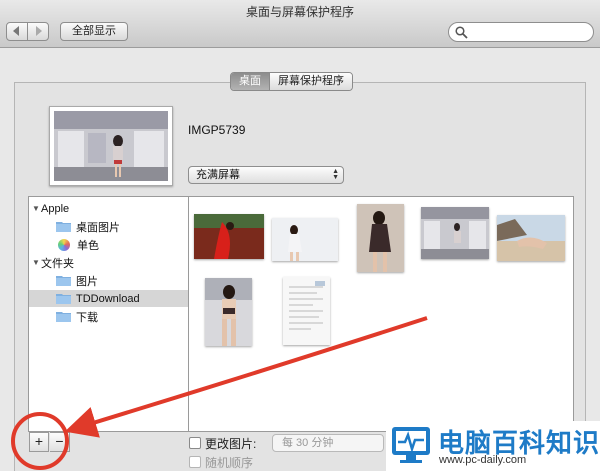  What do you see at coordinates (55, 208) in the screenshot?
I see `source-label: Apple` at bounding box center [55, 208].